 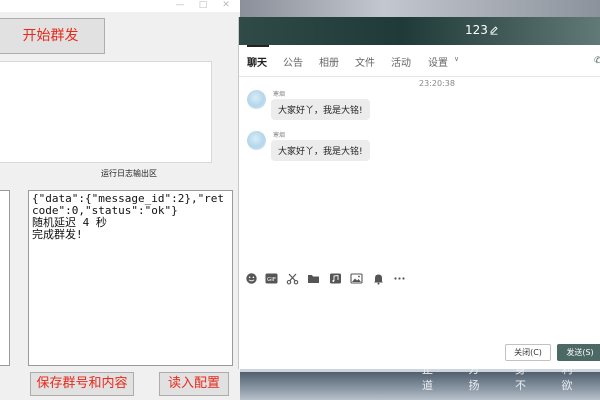 I want to click on log-output-label: 运行日志输出区, so click(x=129, y=173).